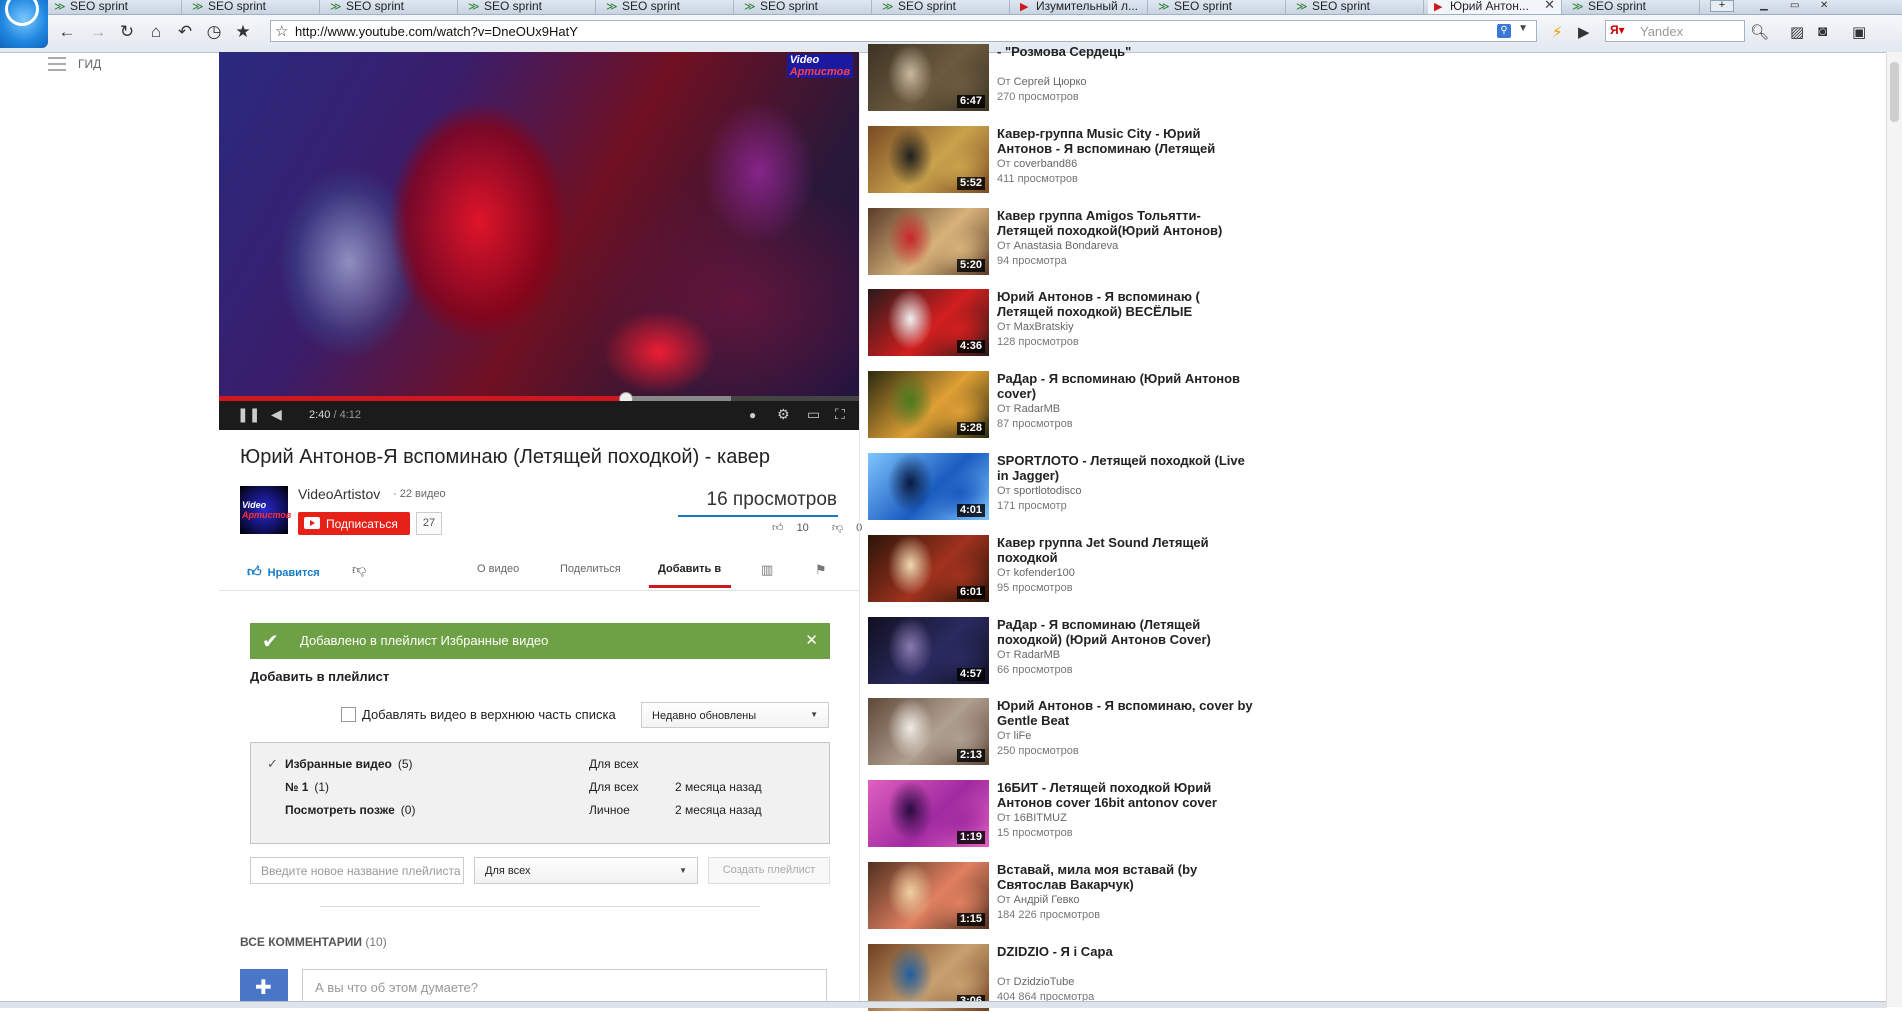 This screenshot has height=1012, width=1902. Describe the element at coordinates (928, 159) in the screenshot. I see `video-thumbnail: 5:52` at that location.